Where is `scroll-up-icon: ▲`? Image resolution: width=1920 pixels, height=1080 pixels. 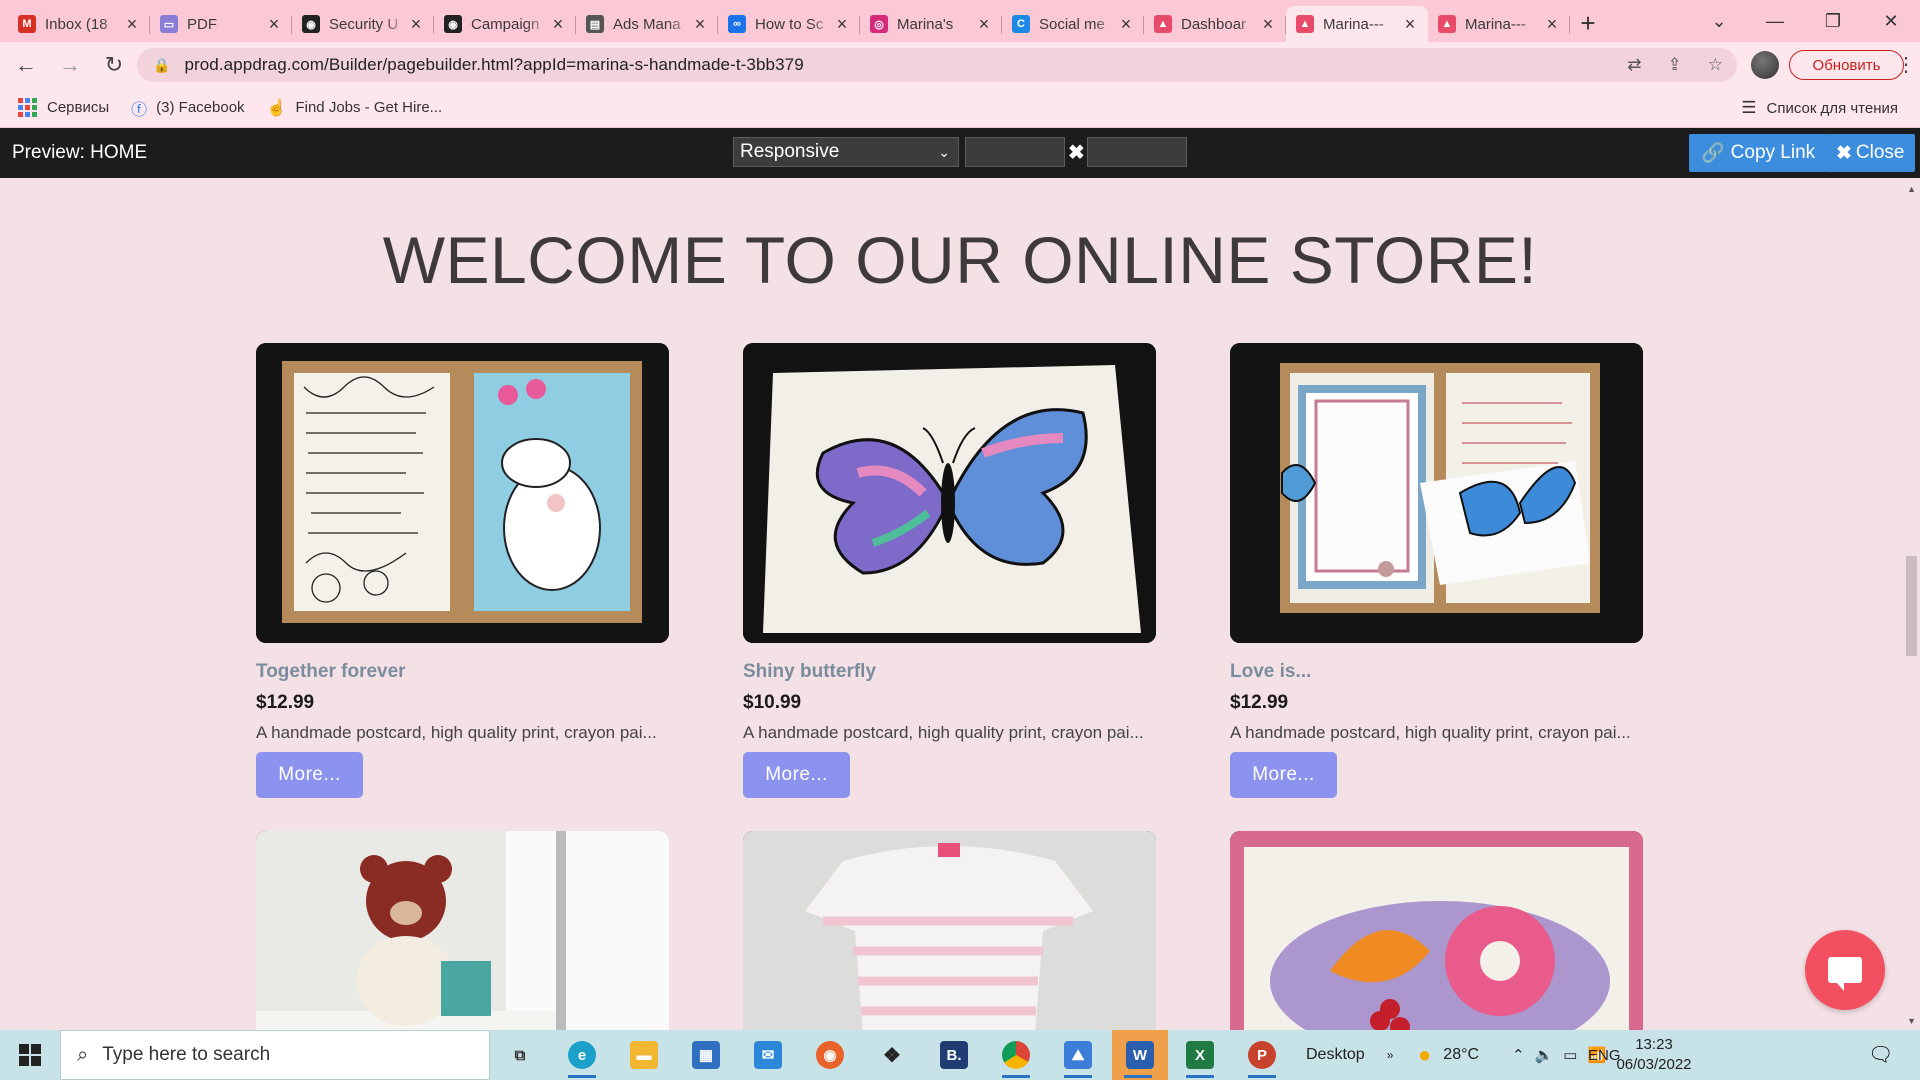 scroll-up-icon: ▲ is located at coordinates (1911, 189).